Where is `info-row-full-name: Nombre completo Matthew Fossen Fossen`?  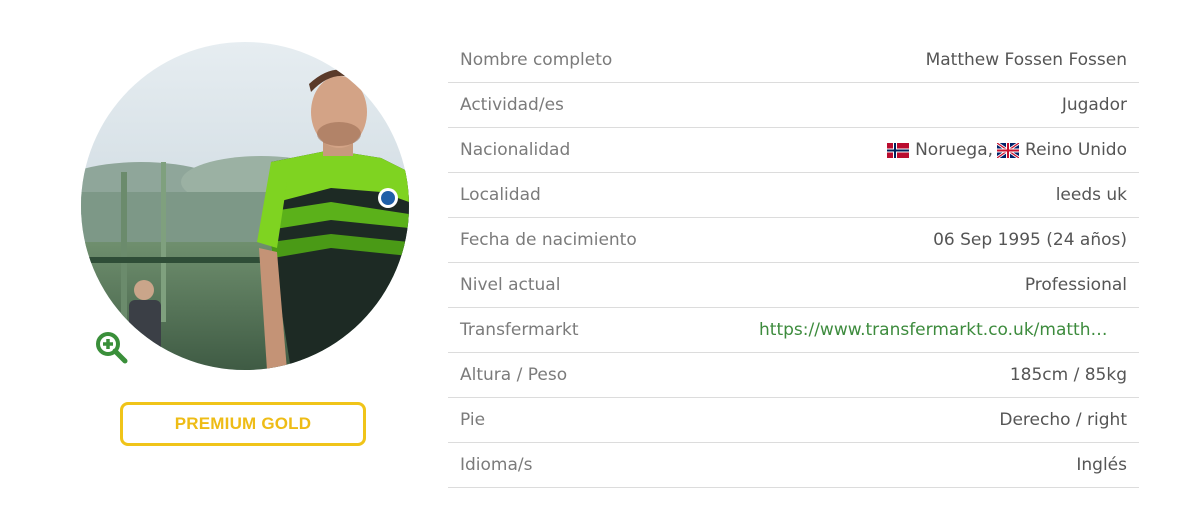
info-row-full-name: Nombre completo Matthew Fossen Fossen is located at coordinates (793, 60).